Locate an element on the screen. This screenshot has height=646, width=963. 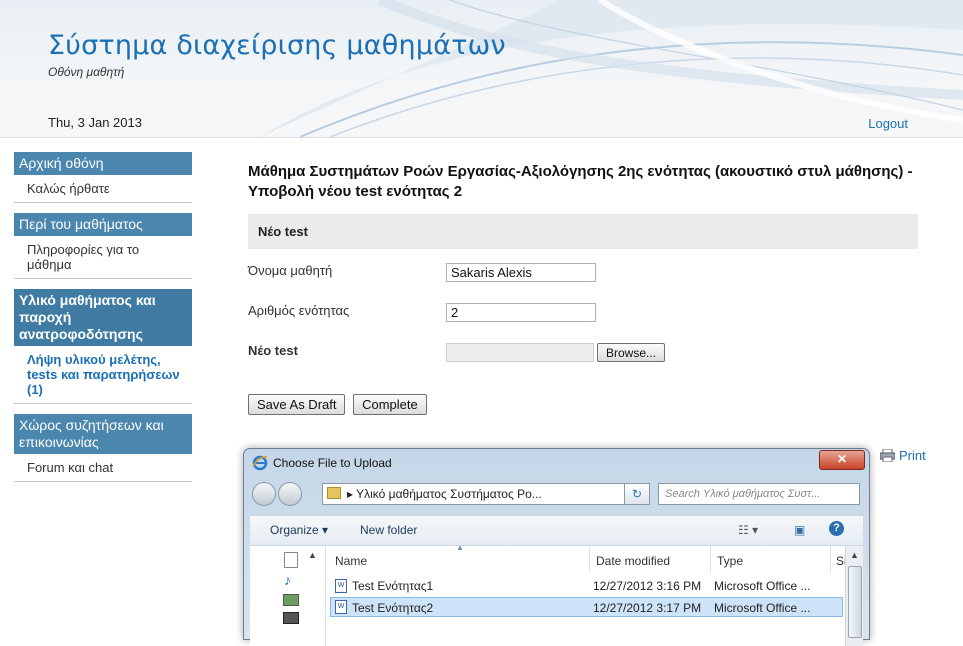
close-button: ✕ is located at coordinates (842, 460).